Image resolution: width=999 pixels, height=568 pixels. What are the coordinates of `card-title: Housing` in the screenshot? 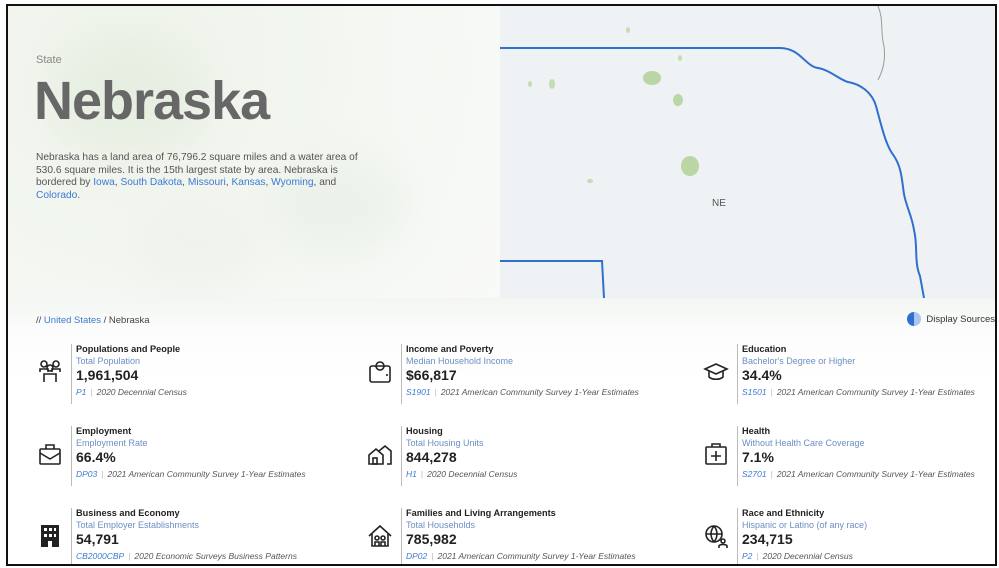 It's located at (461, 431).